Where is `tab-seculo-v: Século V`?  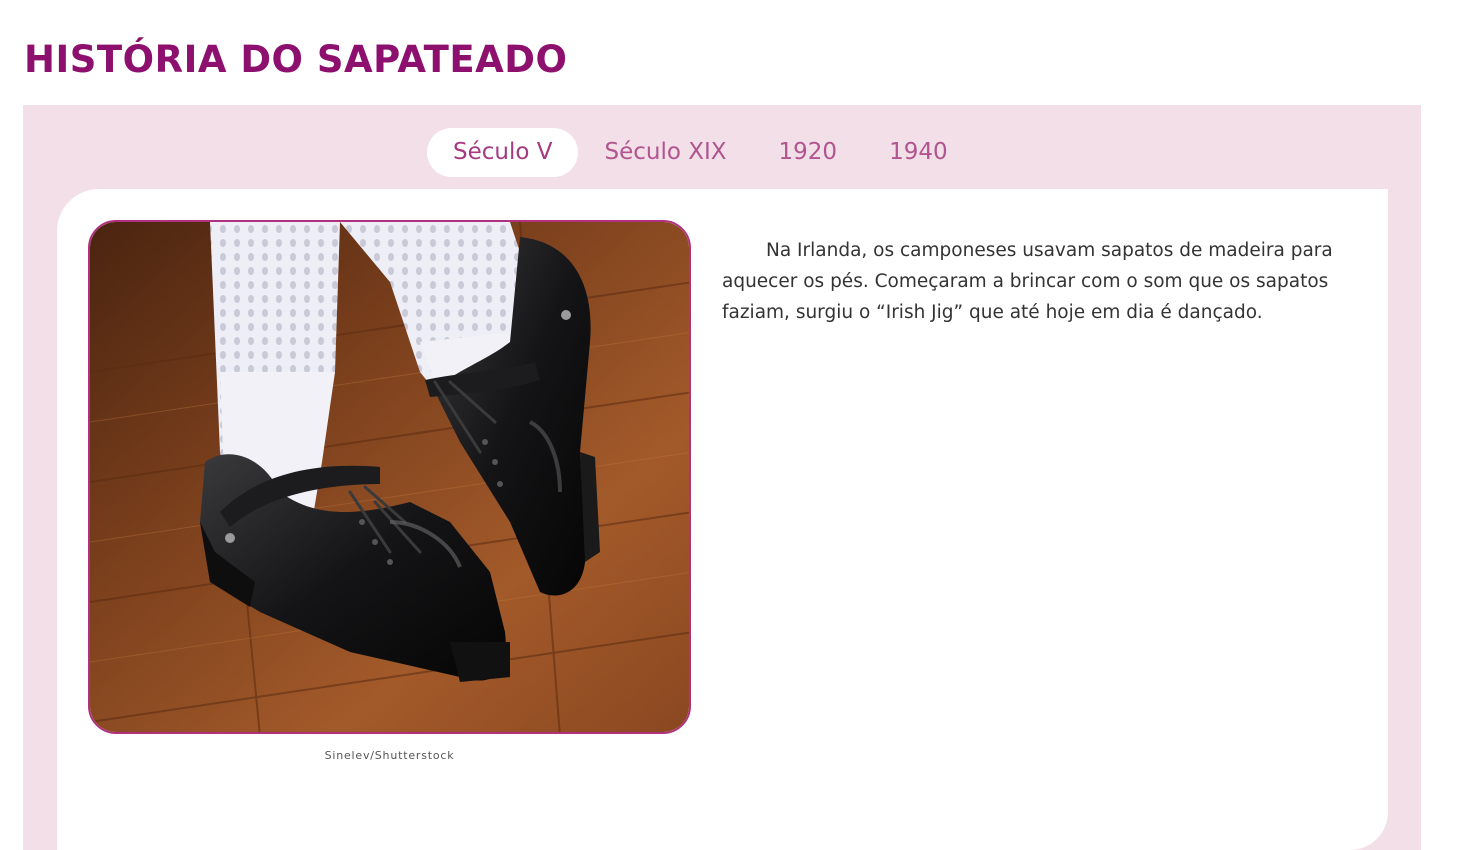
tab-seculo-v: Século V is located at coordinates (503, 152).